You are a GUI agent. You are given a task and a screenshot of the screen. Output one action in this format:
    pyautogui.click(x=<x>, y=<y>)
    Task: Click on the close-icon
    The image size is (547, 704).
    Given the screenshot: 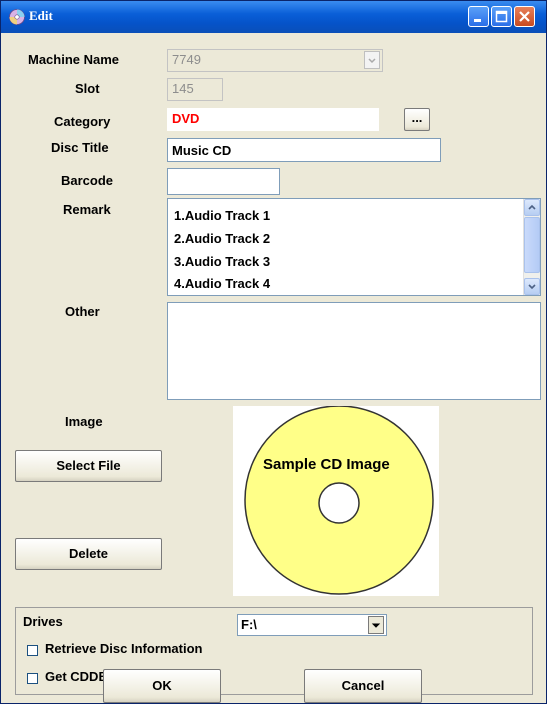 What is the action you would take?
    pyautogui.click(x=524, y=16)
    